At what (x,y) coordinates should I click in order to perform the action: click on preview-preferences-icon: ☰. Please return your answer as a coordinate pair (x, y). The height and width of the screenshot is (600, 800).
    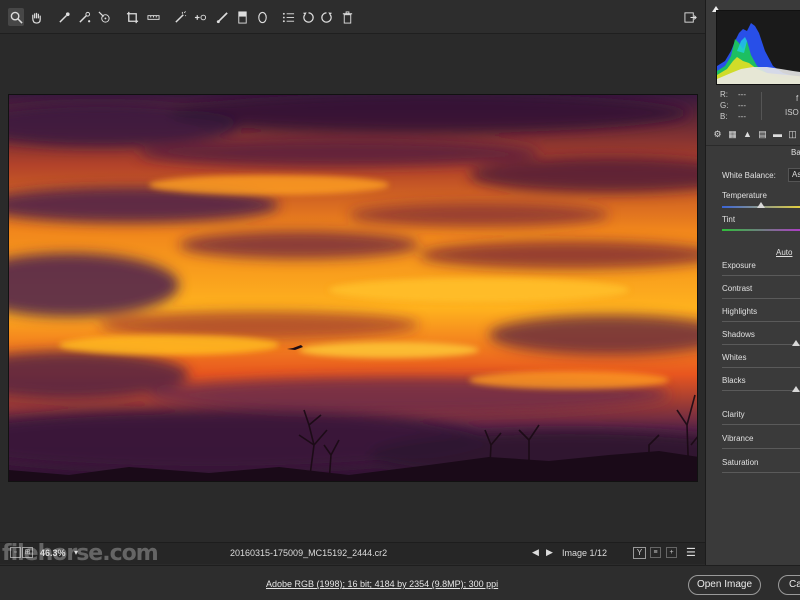
    Looking at the image, I should click on (691, 552).